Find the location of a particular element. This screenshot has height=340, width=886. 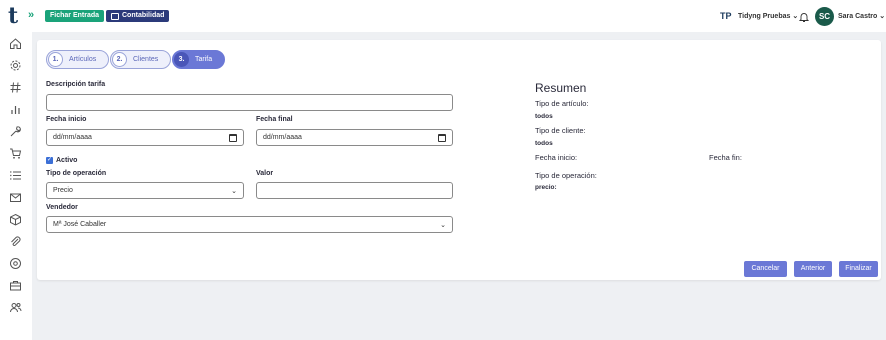

descripcion-label: Descripción tarifa is located at coordinates (76, 84).